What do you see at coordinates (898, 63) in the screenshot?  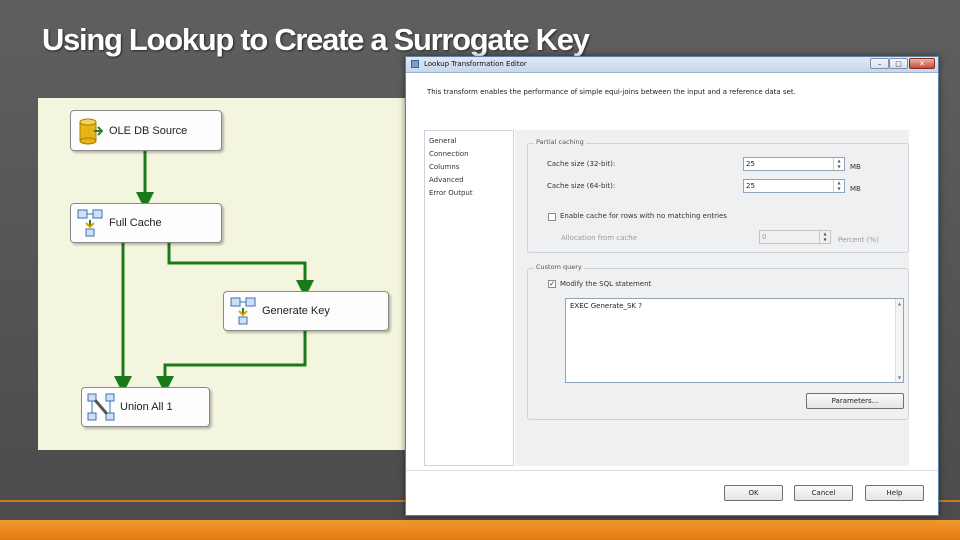 I see `maximize-button: □` at bounding box center [898, 63].